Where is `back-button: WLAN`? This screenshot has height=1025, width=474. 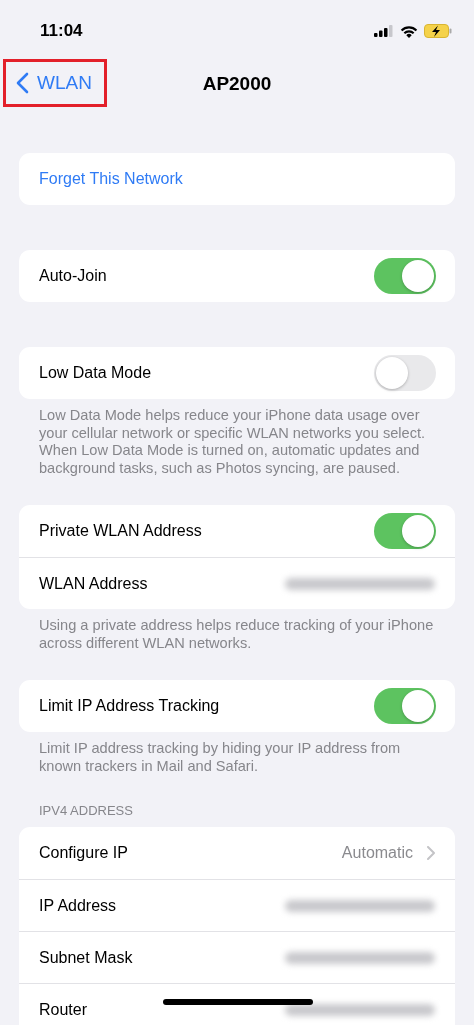
back-button: WLAN is located at coordinates (55, 83).